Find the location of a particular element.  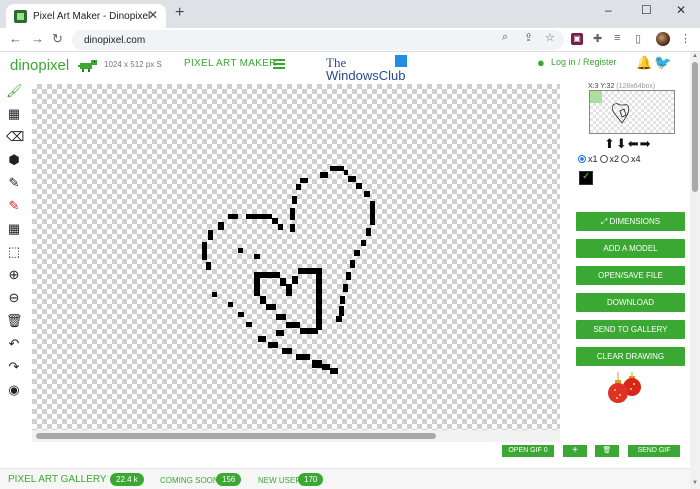

dual-brush-icon: ▦ is located at coordinates (14, 114).